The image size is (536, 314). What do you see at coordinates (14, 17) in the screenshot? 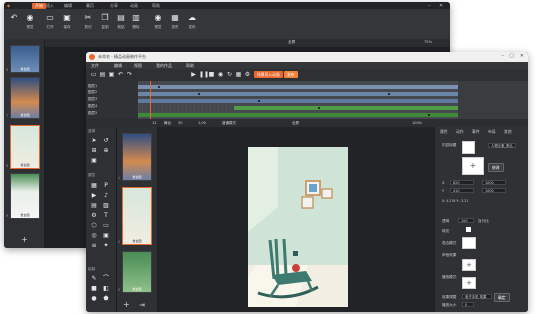
I see `undo-button: ↶` at bounding box center [14, 17].